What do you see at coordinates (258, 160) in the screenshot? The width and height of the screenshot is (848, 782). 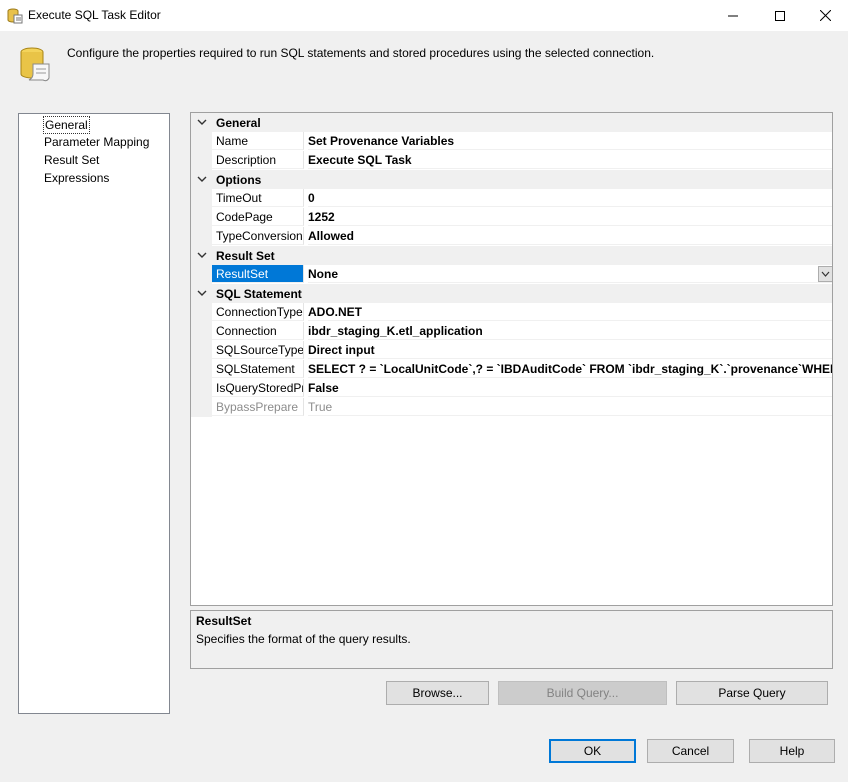 I see `prop-name: Description` at bounding box center [258, 160].